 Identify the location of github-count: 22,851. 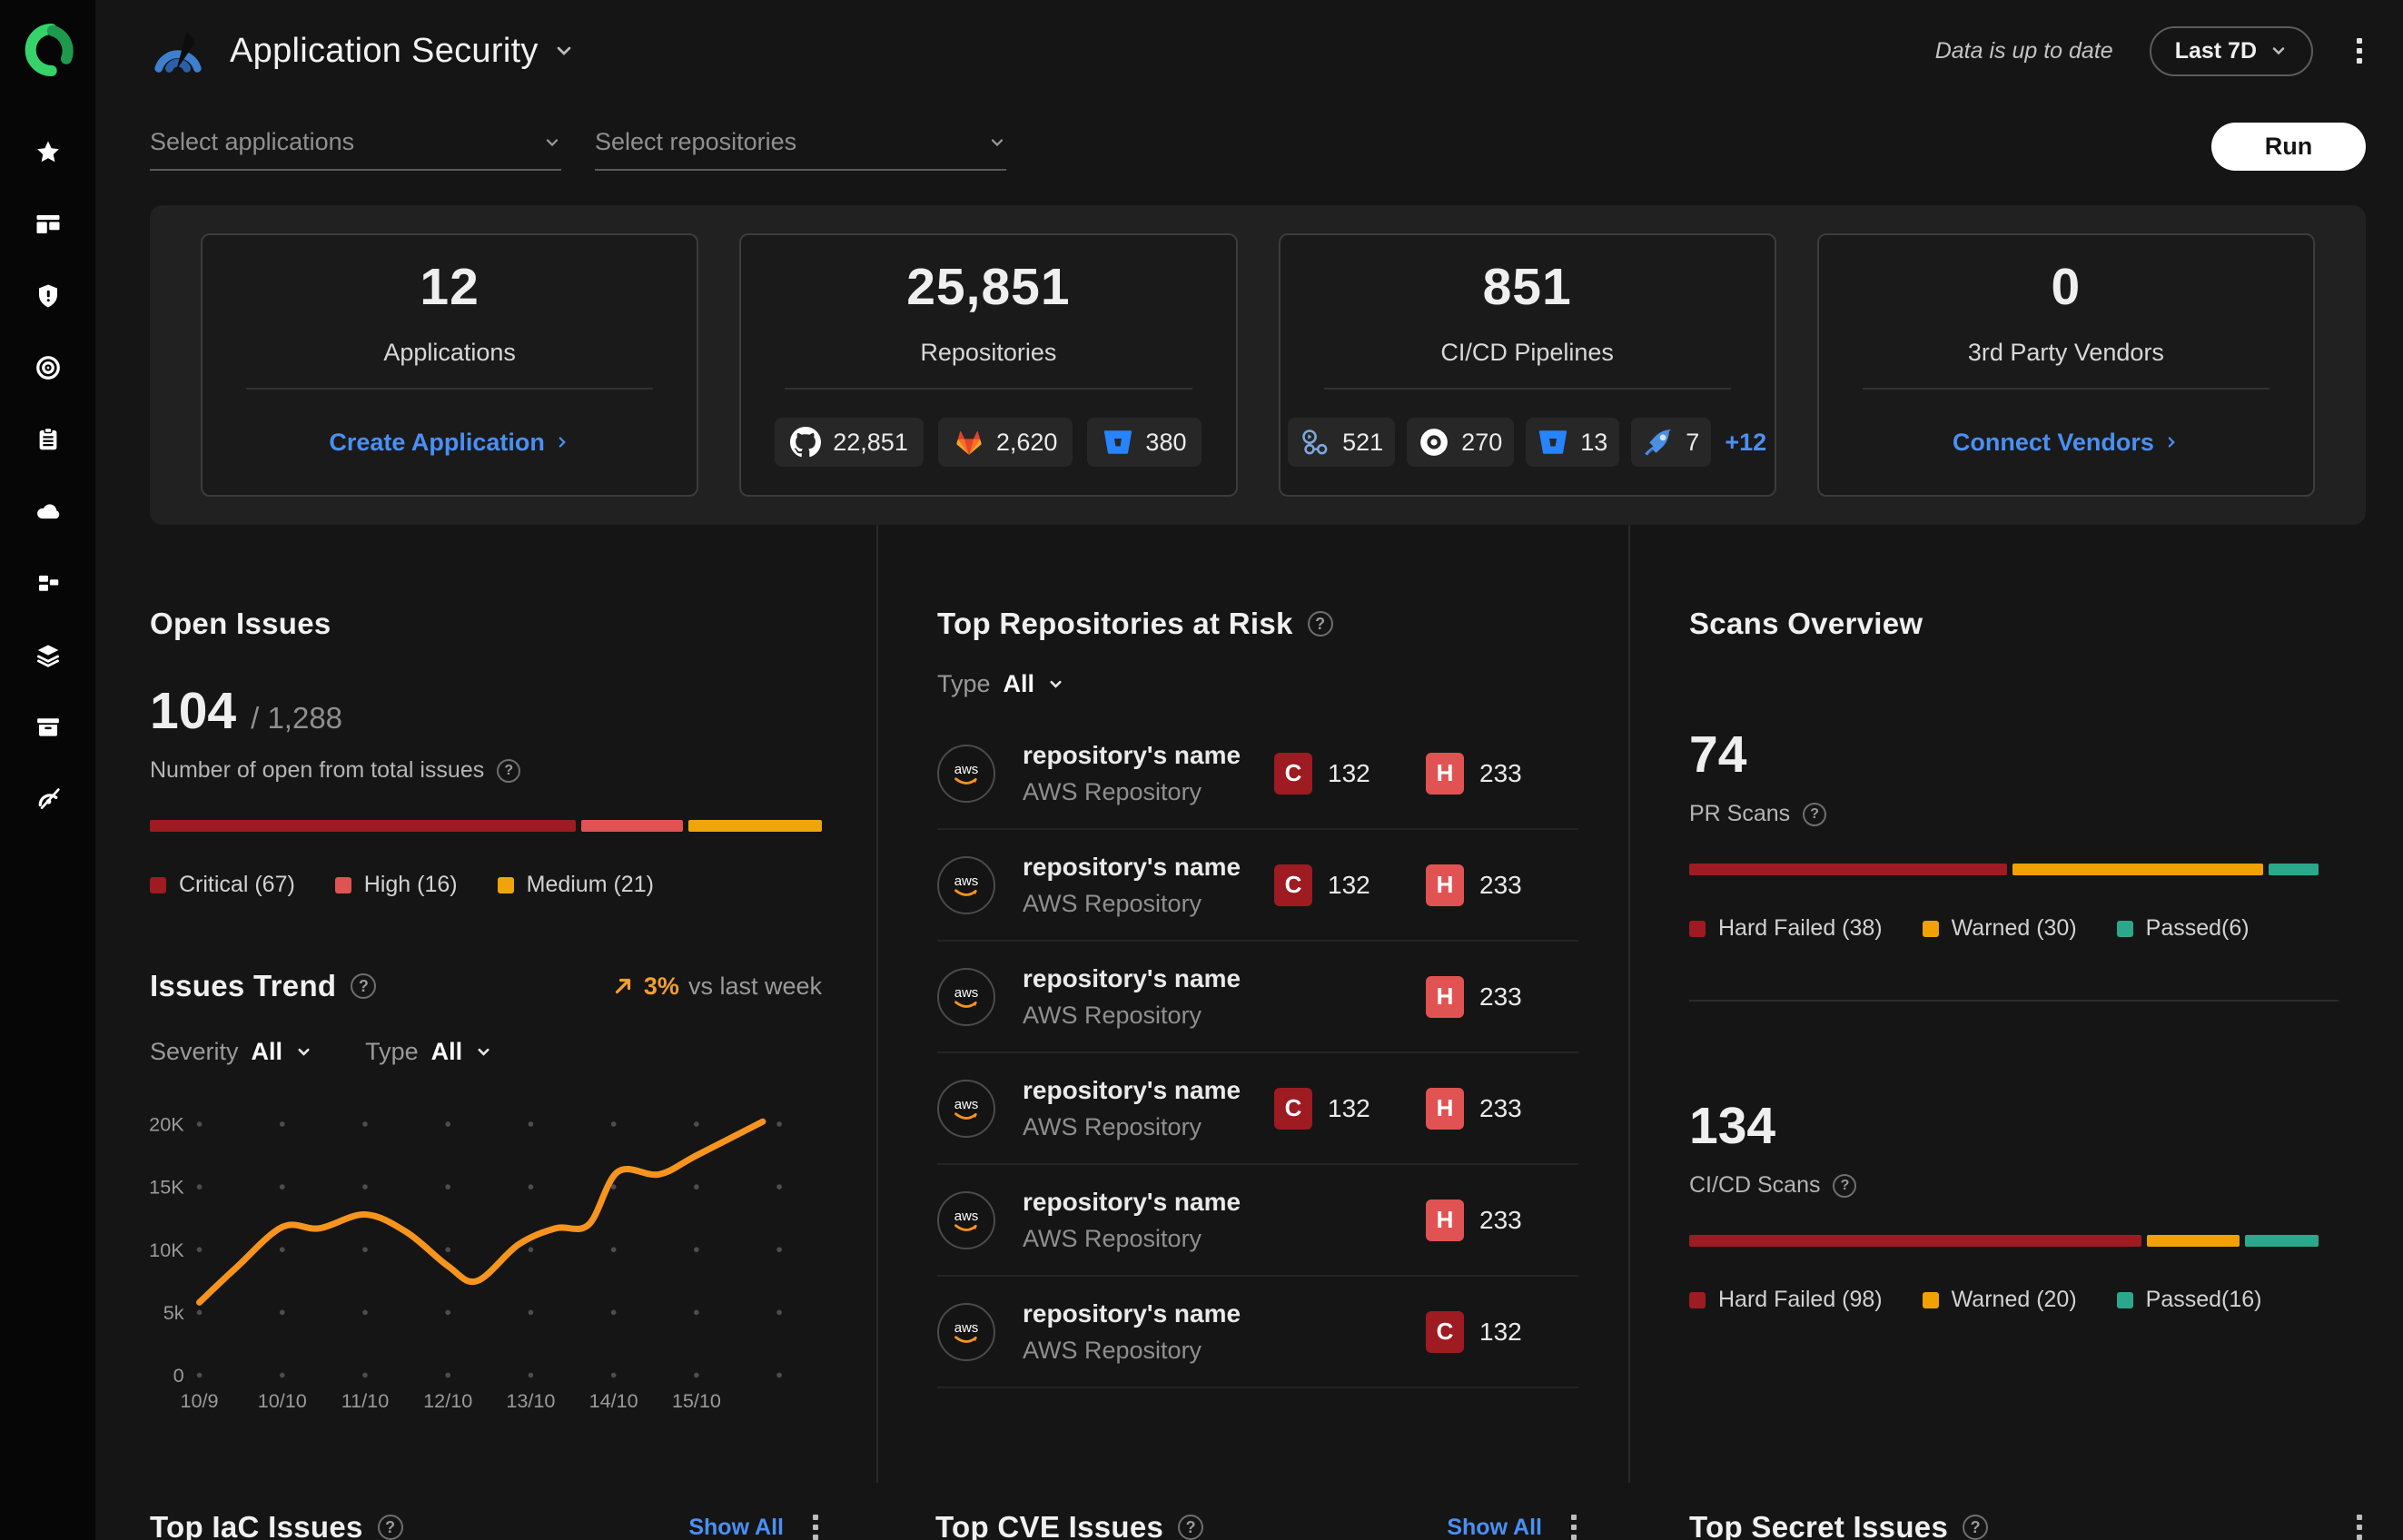
(870, 442).